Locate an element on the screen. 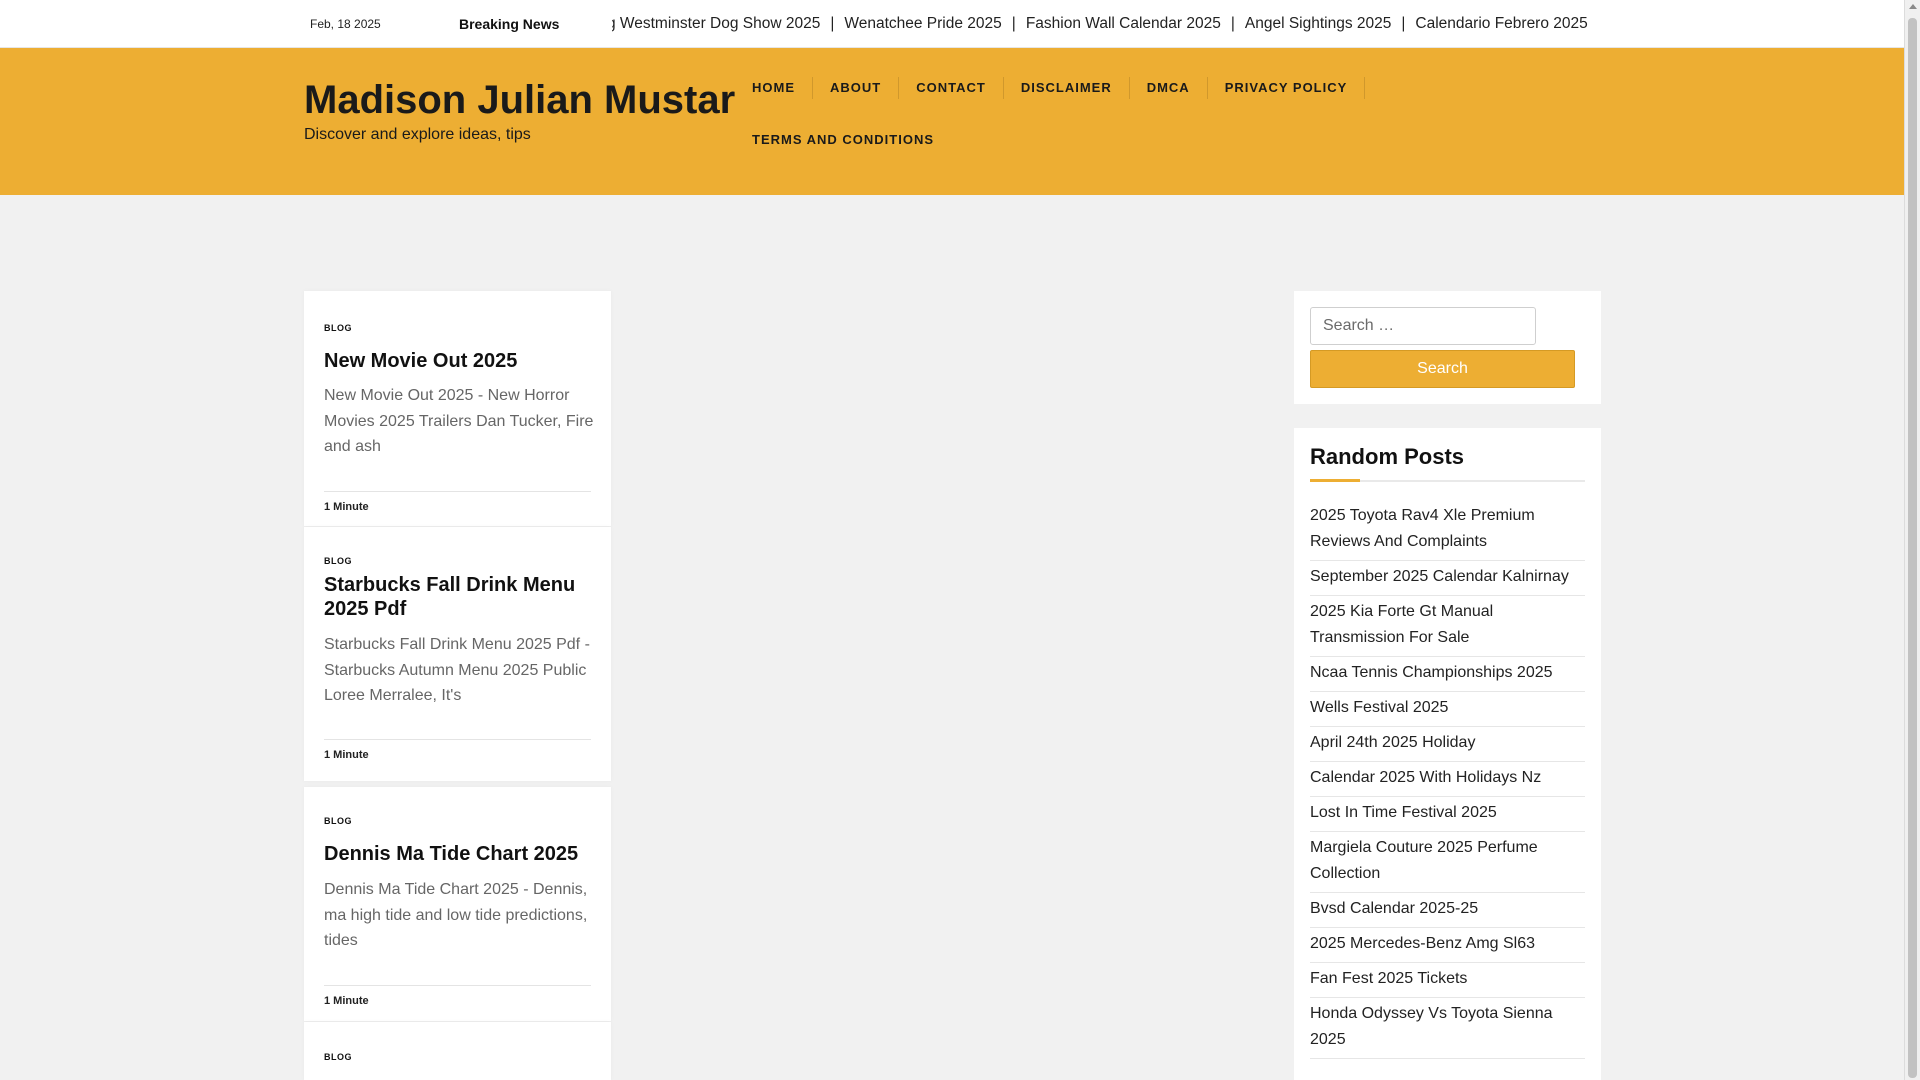  list-item: Fan Fest 2025 Tickets is located at coordinates (1447, 980).